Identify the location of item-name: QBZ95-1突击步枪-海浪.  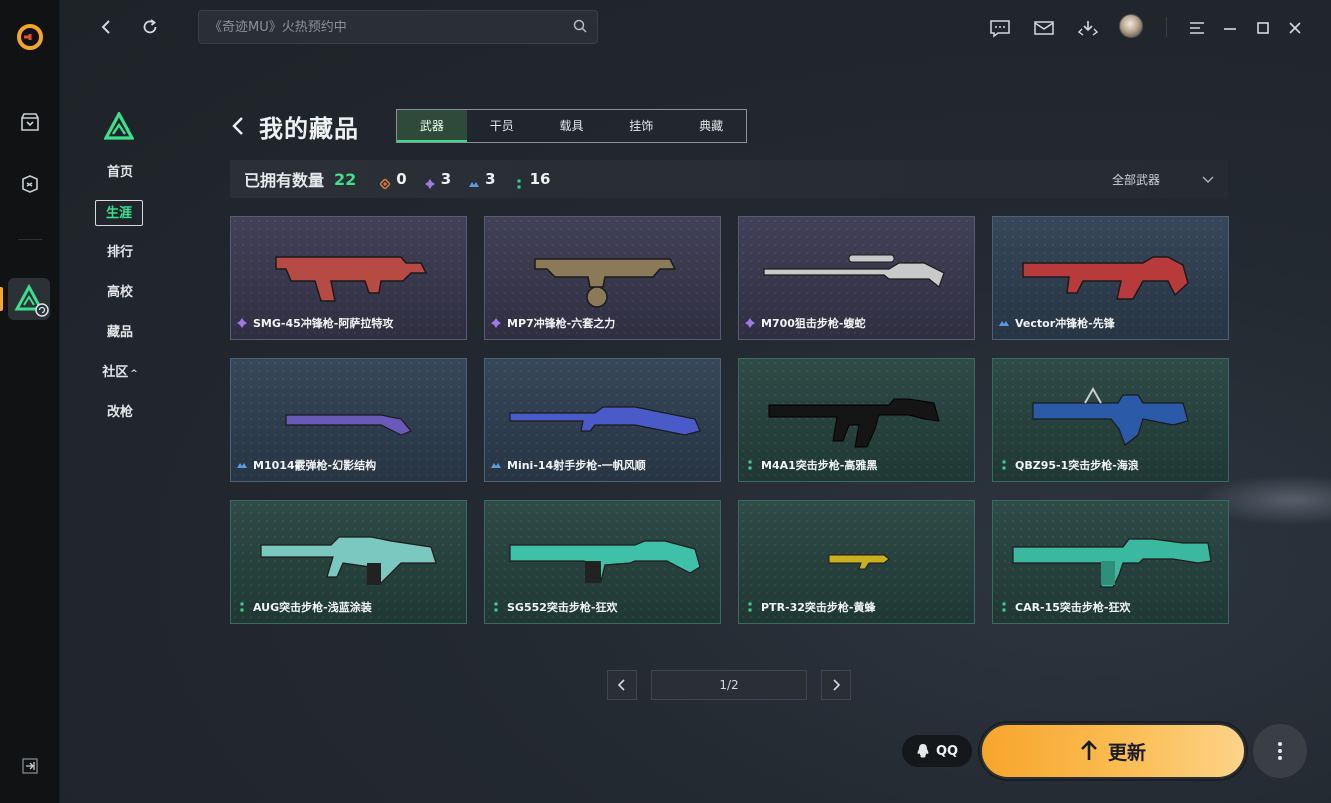
(1069, 465).